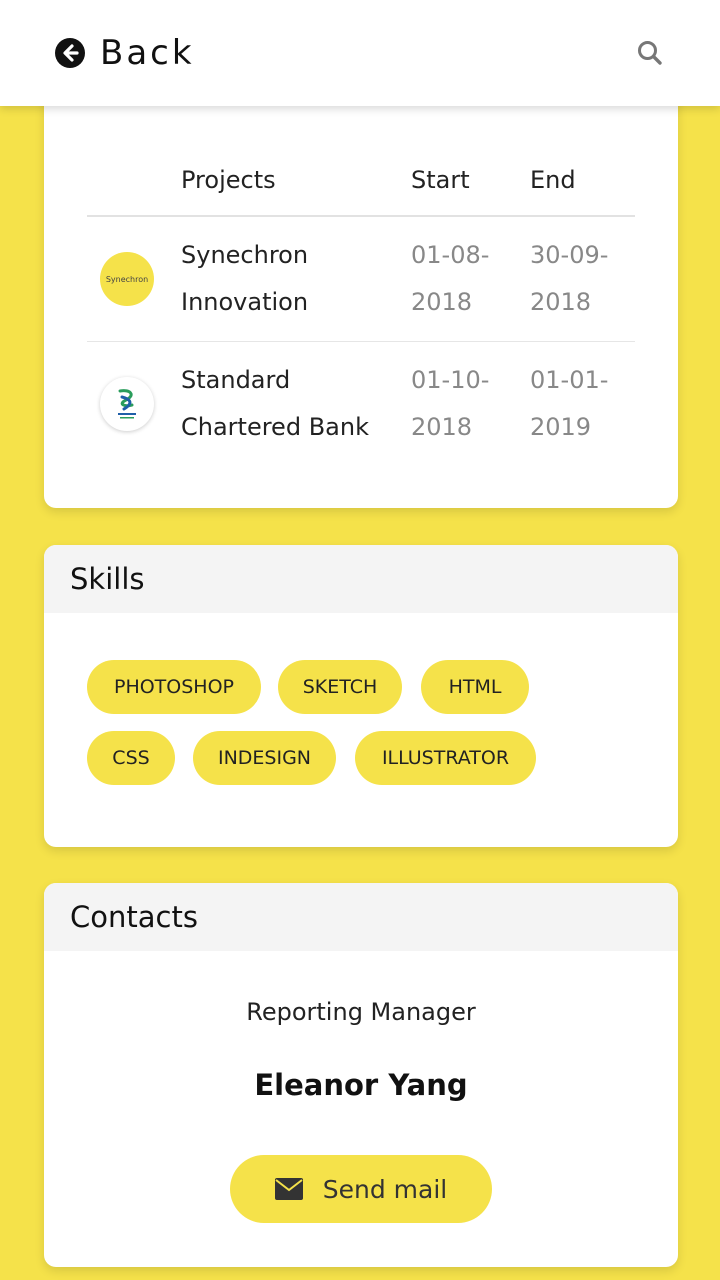 The image size is (720, 1280). Describe the element at coordinates (361, 1012) in the screenshot. I see `contact-role: Reporting Manager` at that location.